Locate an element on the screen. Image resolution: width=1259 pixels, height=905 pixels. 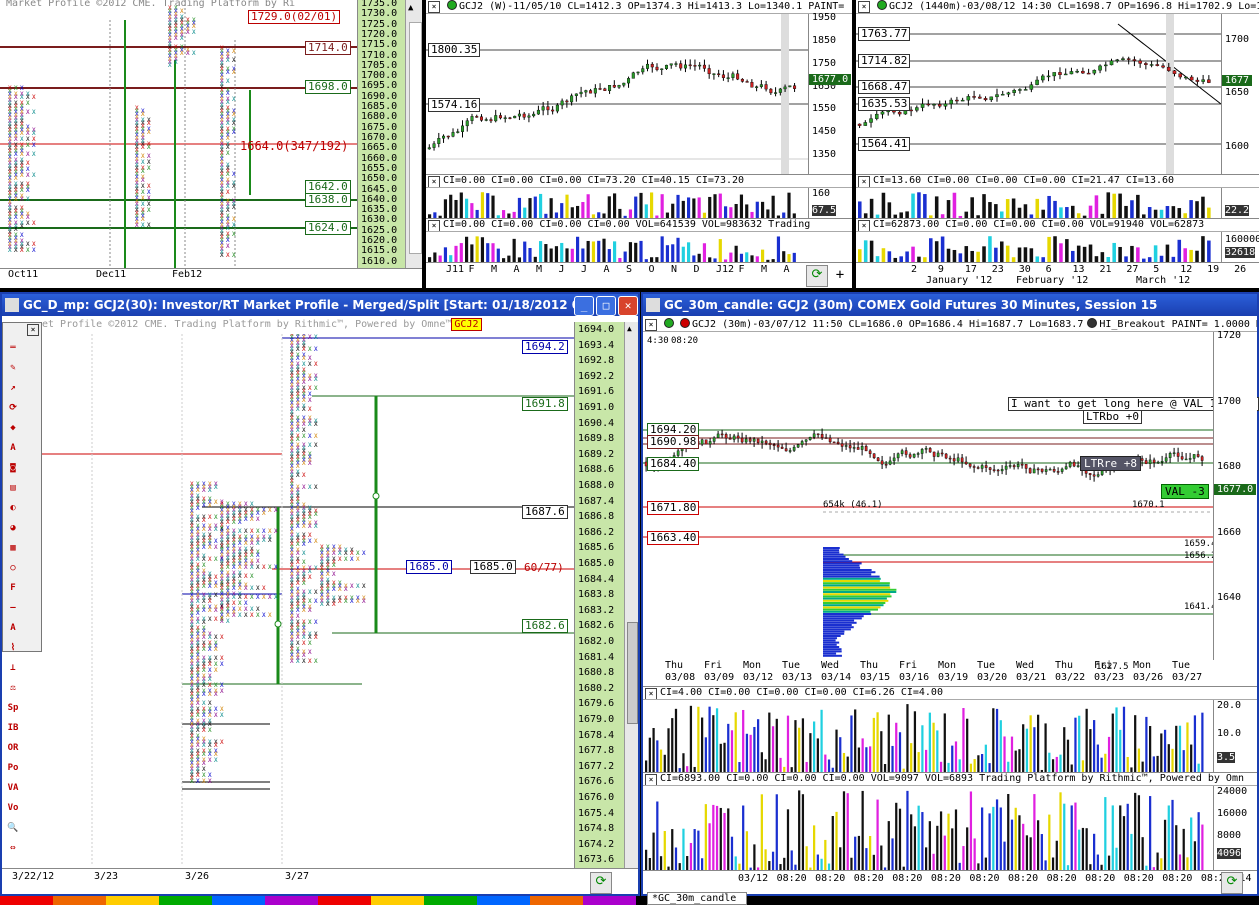
last-price-tag: 1677.0 is located at coordinates (1235, 489).